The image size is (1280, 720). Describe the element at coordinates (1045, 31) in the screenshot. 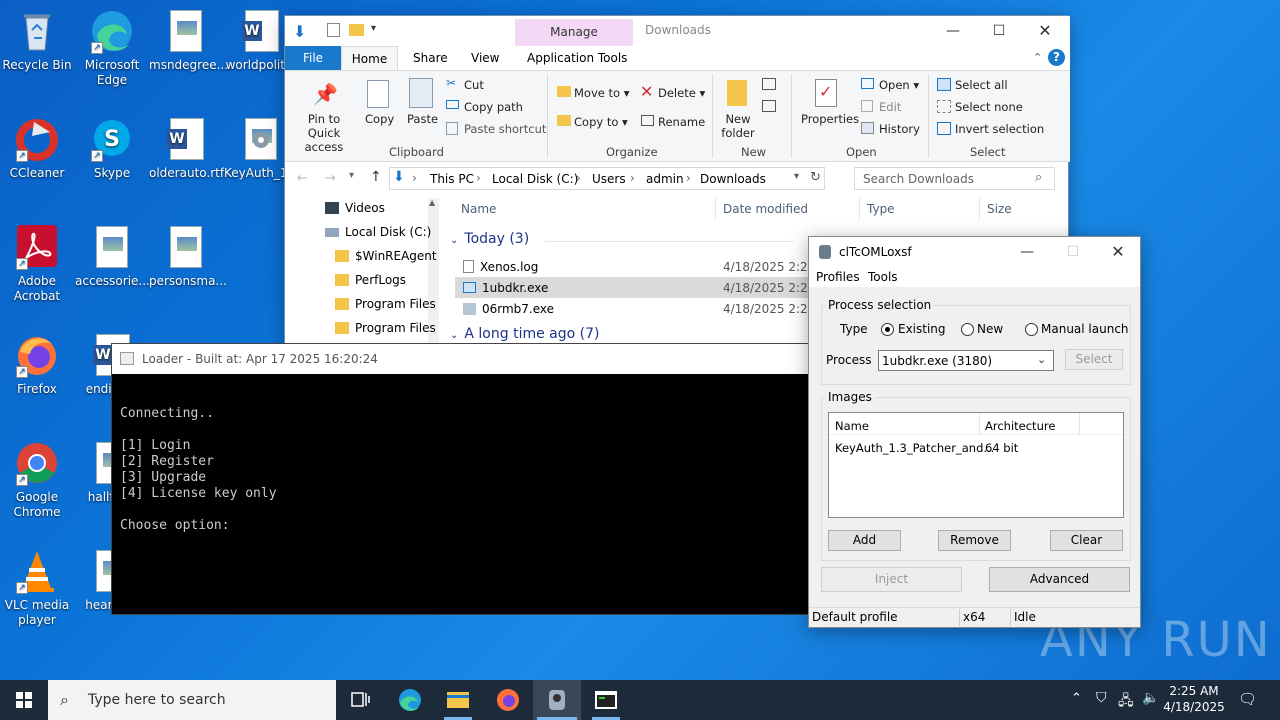

I see `close-button: ✕` at that location.